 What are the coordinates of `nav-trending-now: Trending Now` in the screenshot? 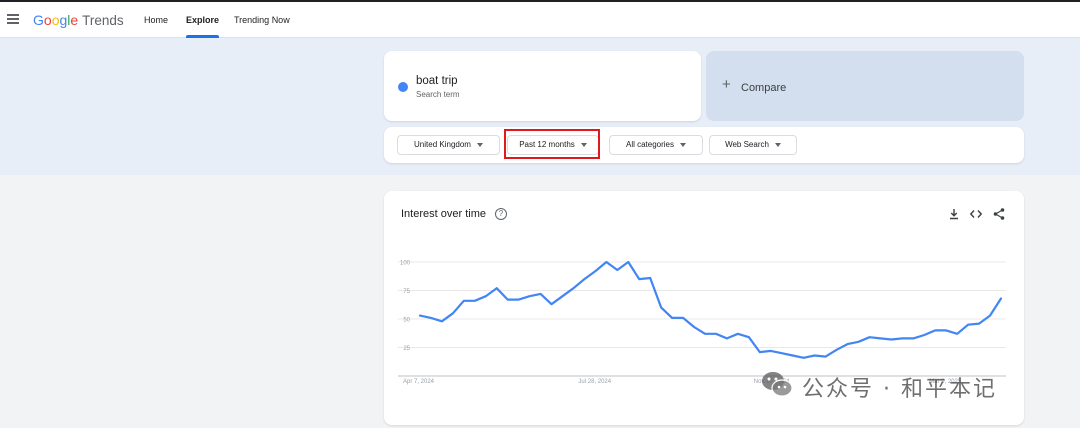 It's located at (262, 20).